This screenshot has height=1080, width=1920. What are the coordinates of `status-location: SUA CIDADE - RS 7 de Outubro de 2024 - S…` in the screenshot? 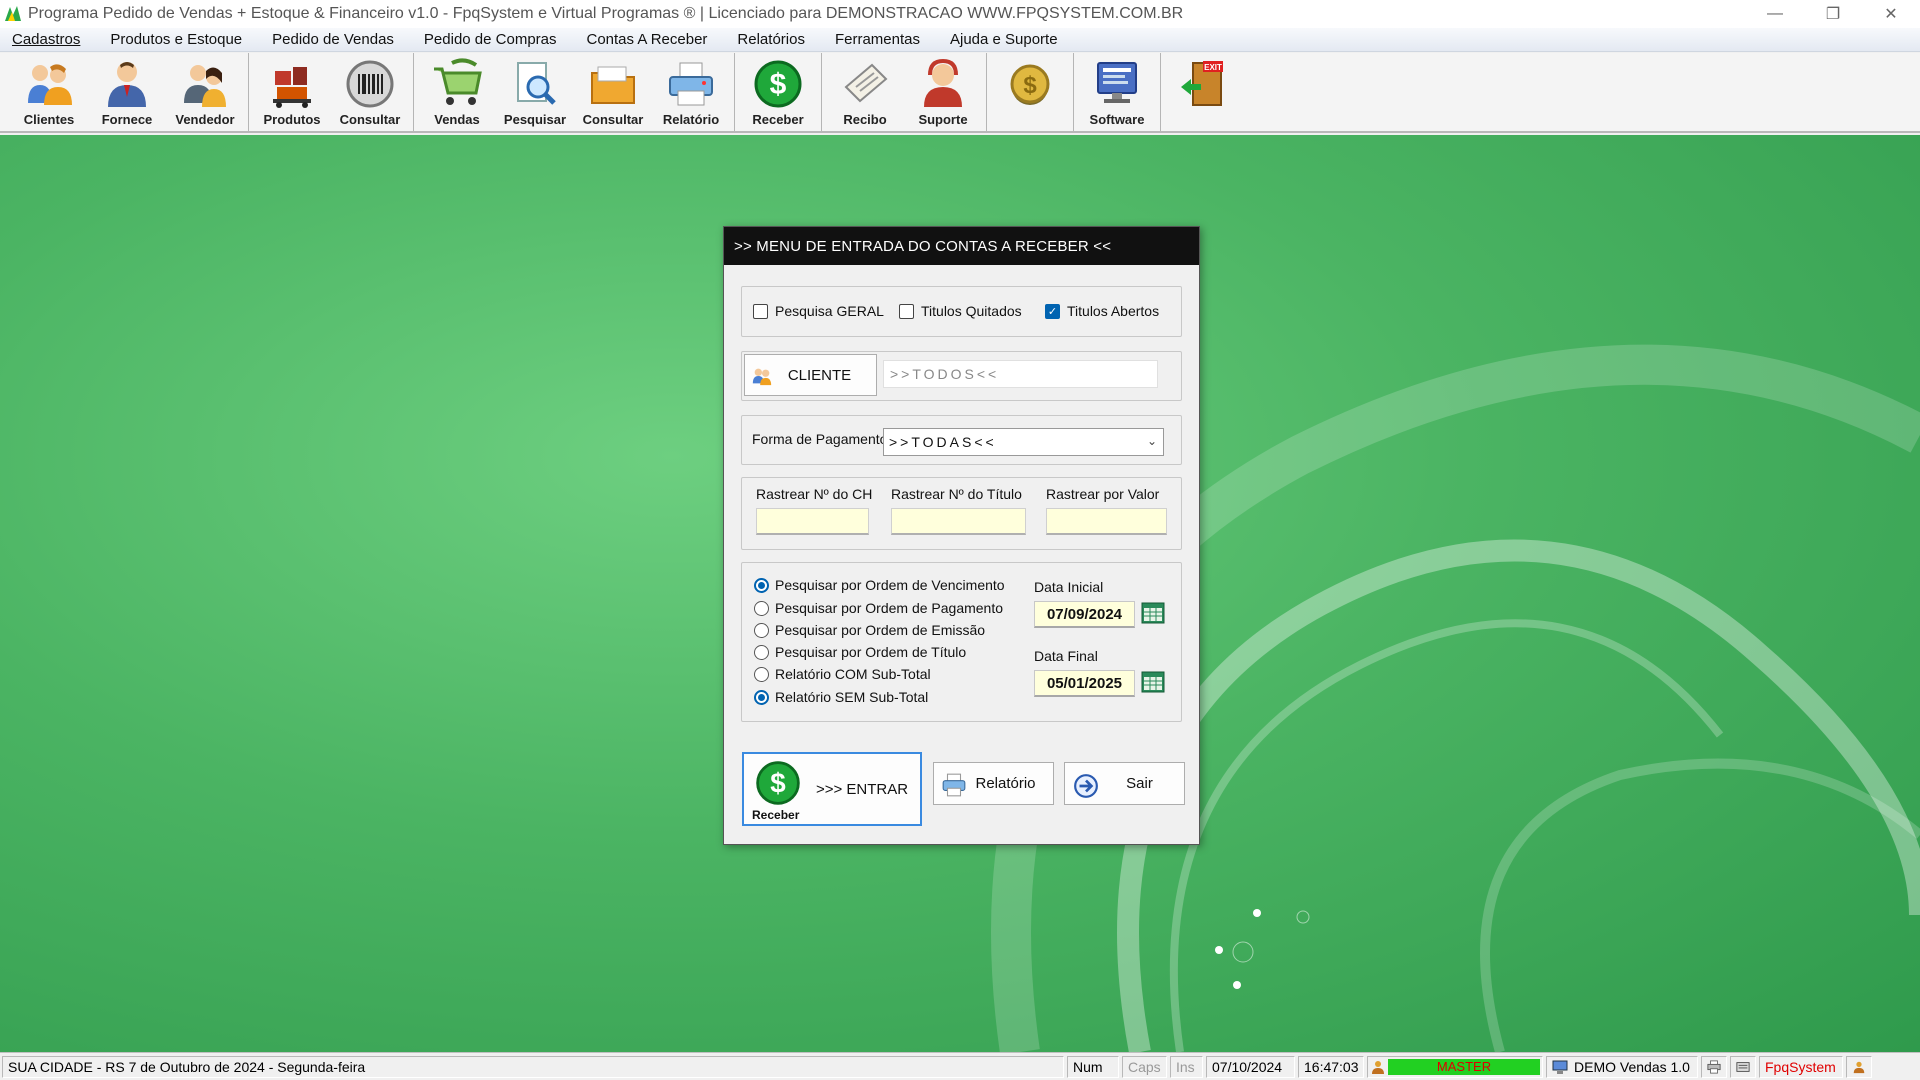 It's located at (533, 1066).